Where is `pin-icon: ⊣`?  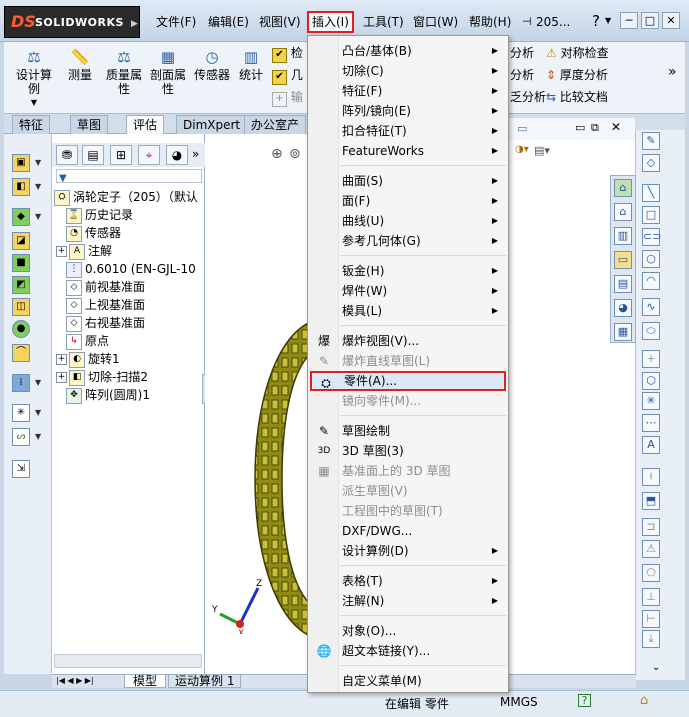
pin-icon: ⊣ is located at coordinates (527, 21).